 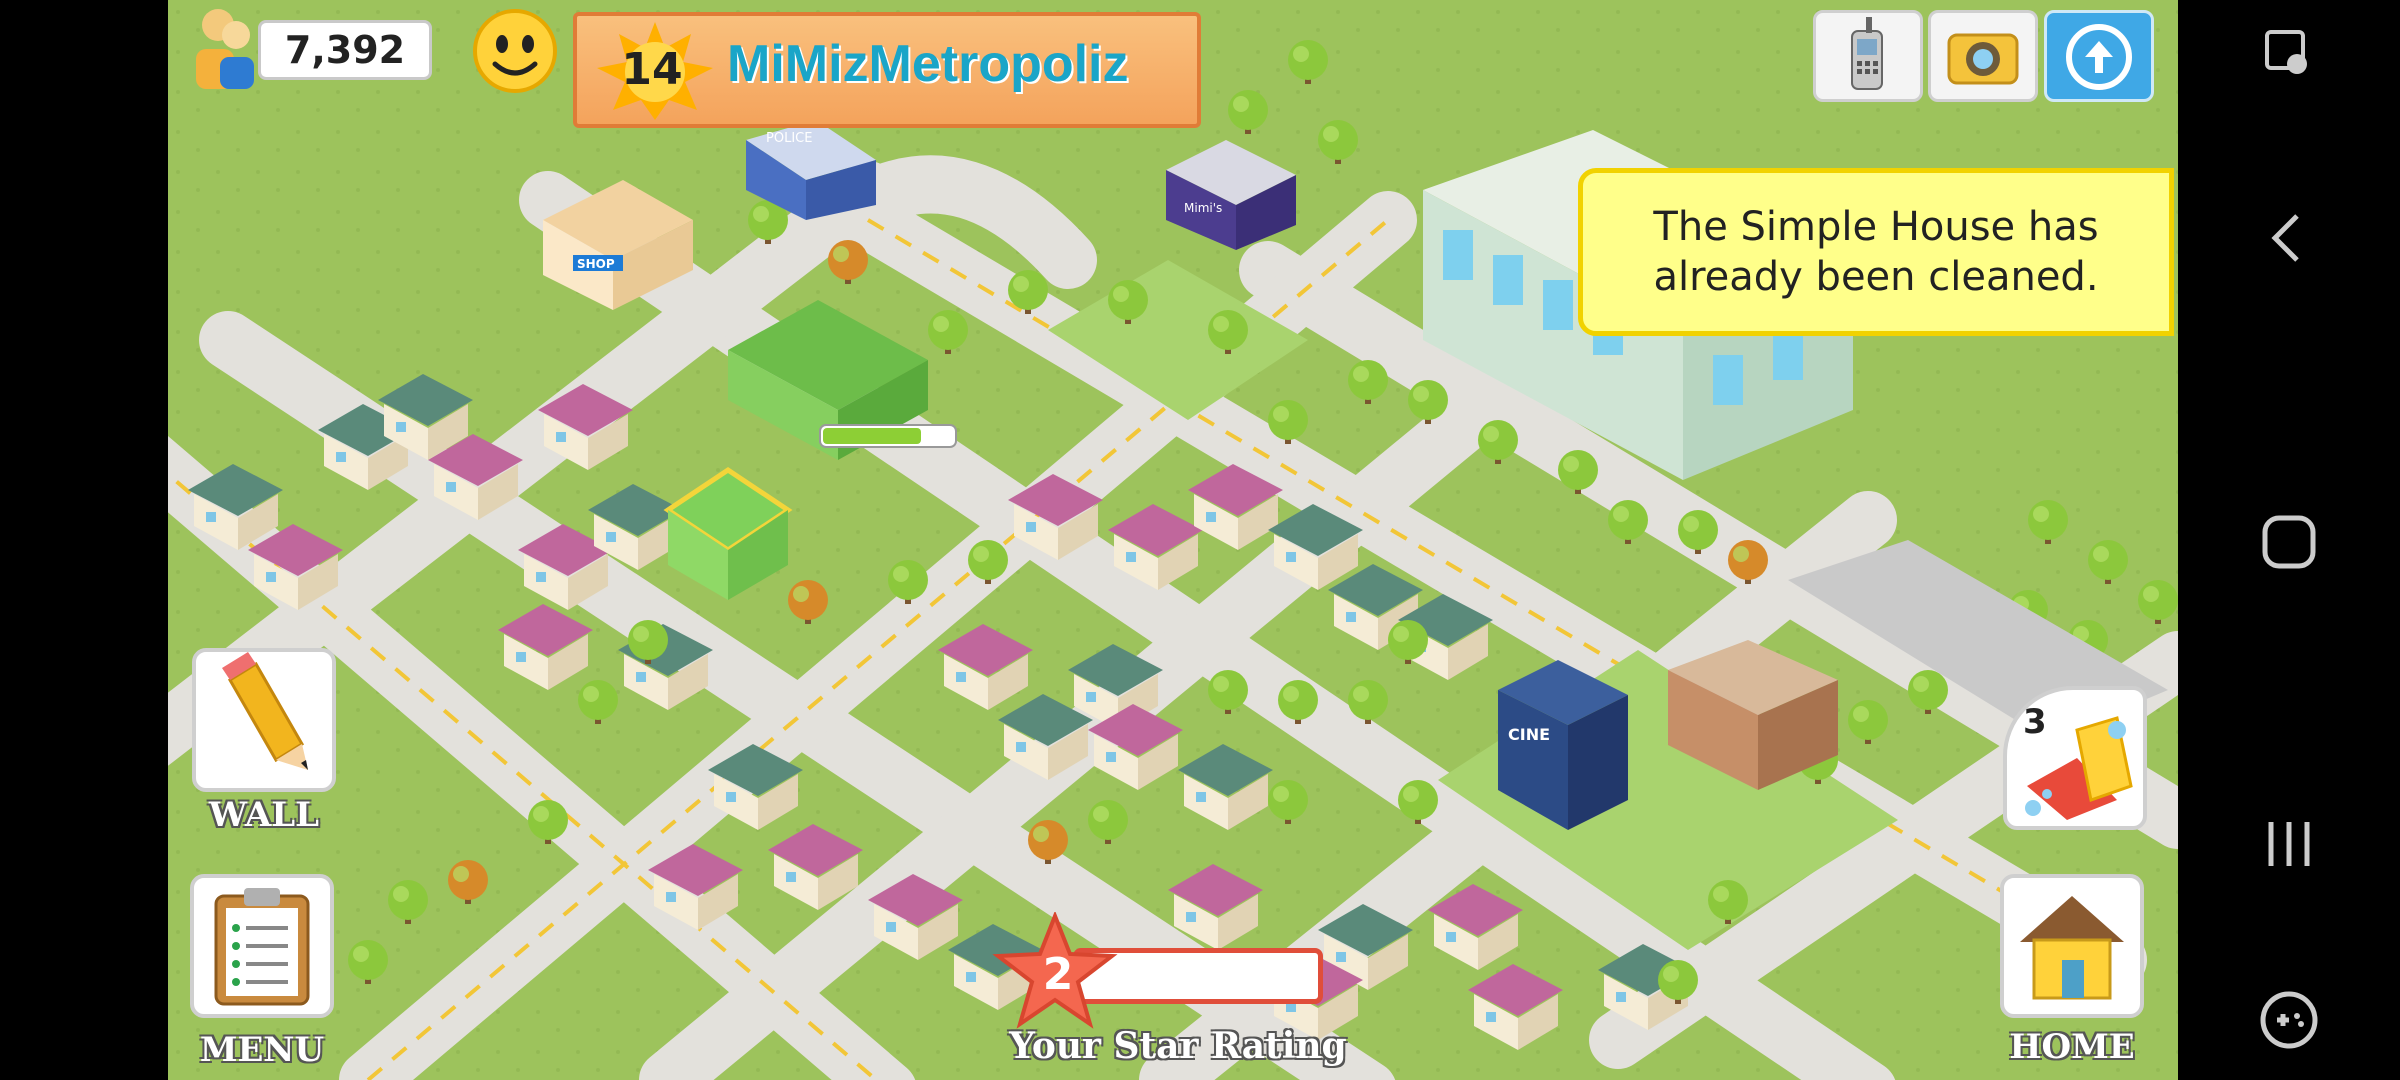 I want to click on star-rating-value: 2, so click(x=1058, y=974).